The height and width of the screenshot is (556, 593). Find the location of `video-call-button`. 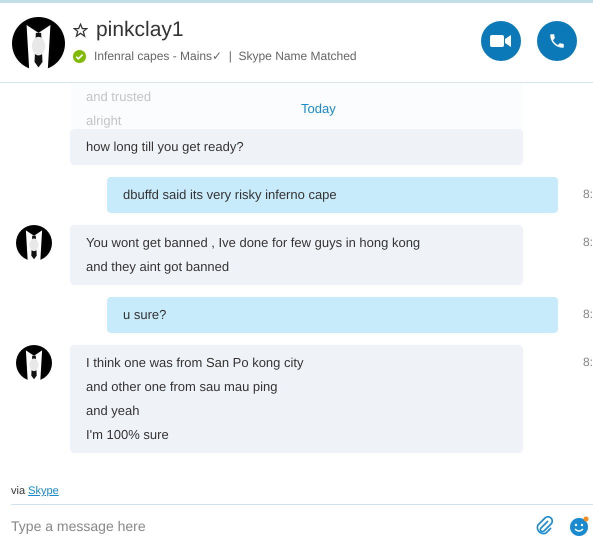

video-call-button is located at coordinates (501, 41).